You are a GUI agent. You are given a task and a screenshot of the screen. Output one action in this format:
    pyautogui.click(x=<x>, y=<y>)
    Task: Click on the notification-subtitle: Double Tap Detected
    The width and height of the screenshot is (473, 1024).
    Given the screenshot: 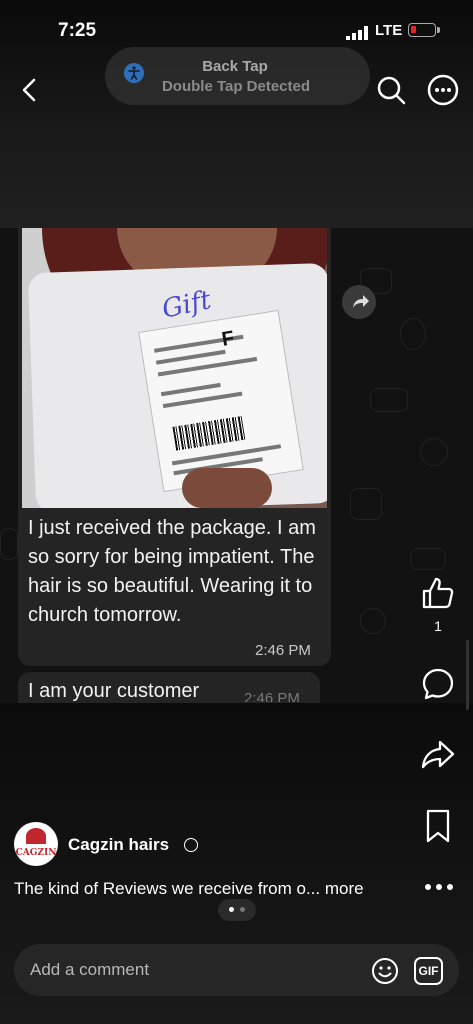 What is the action you would take?
    pyautogui.click(x=236, y=86)
    